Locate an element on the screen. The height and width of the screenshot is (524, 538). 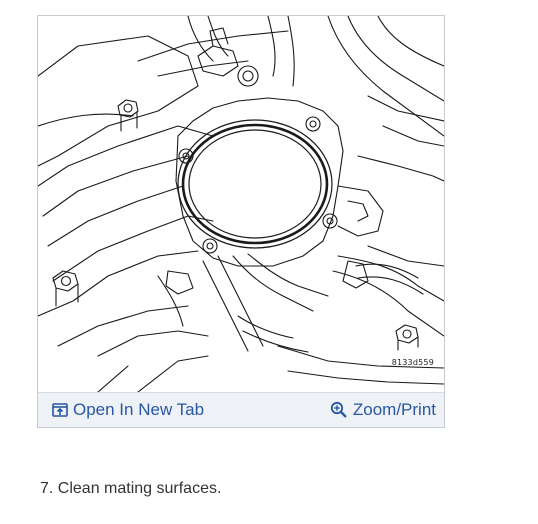
figure-code: 8133d559 is located at coordinates (412, 362).